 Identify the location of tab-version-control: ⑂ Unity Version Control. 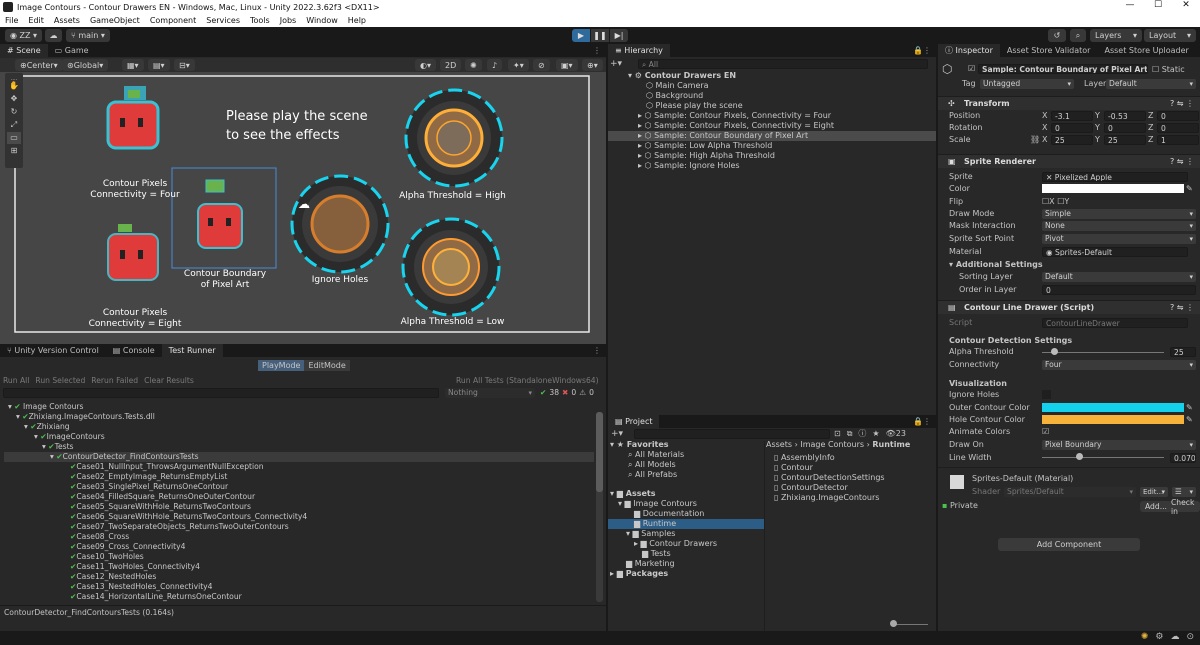
(53, 350).